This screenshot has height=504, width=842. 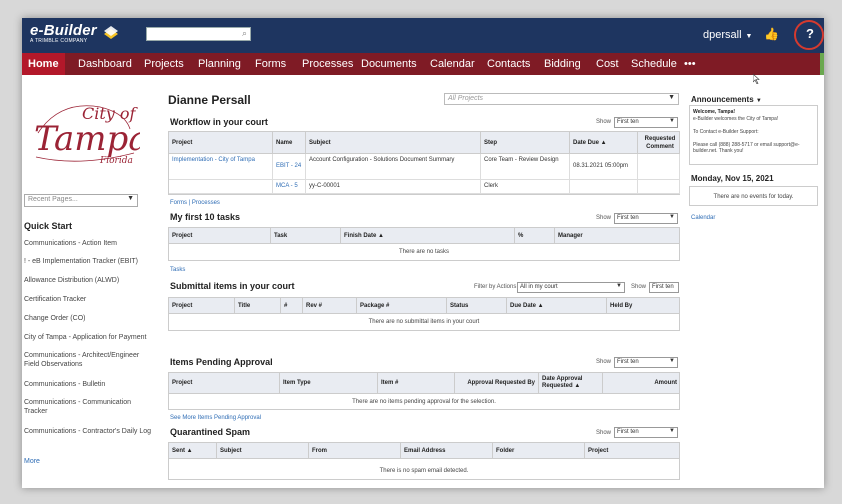 What do you see at coordinates (508, 64) in the screenshot?
I see `nav-contacts: Contacts` at bounding box center [508, 64].